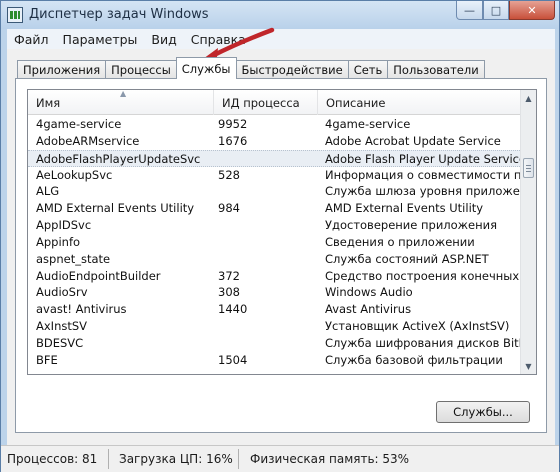 The width and height of the screenshot is (560, 472). I want to click on service-description-cell: Служба состояний ASP.NET, so click(407, 258).